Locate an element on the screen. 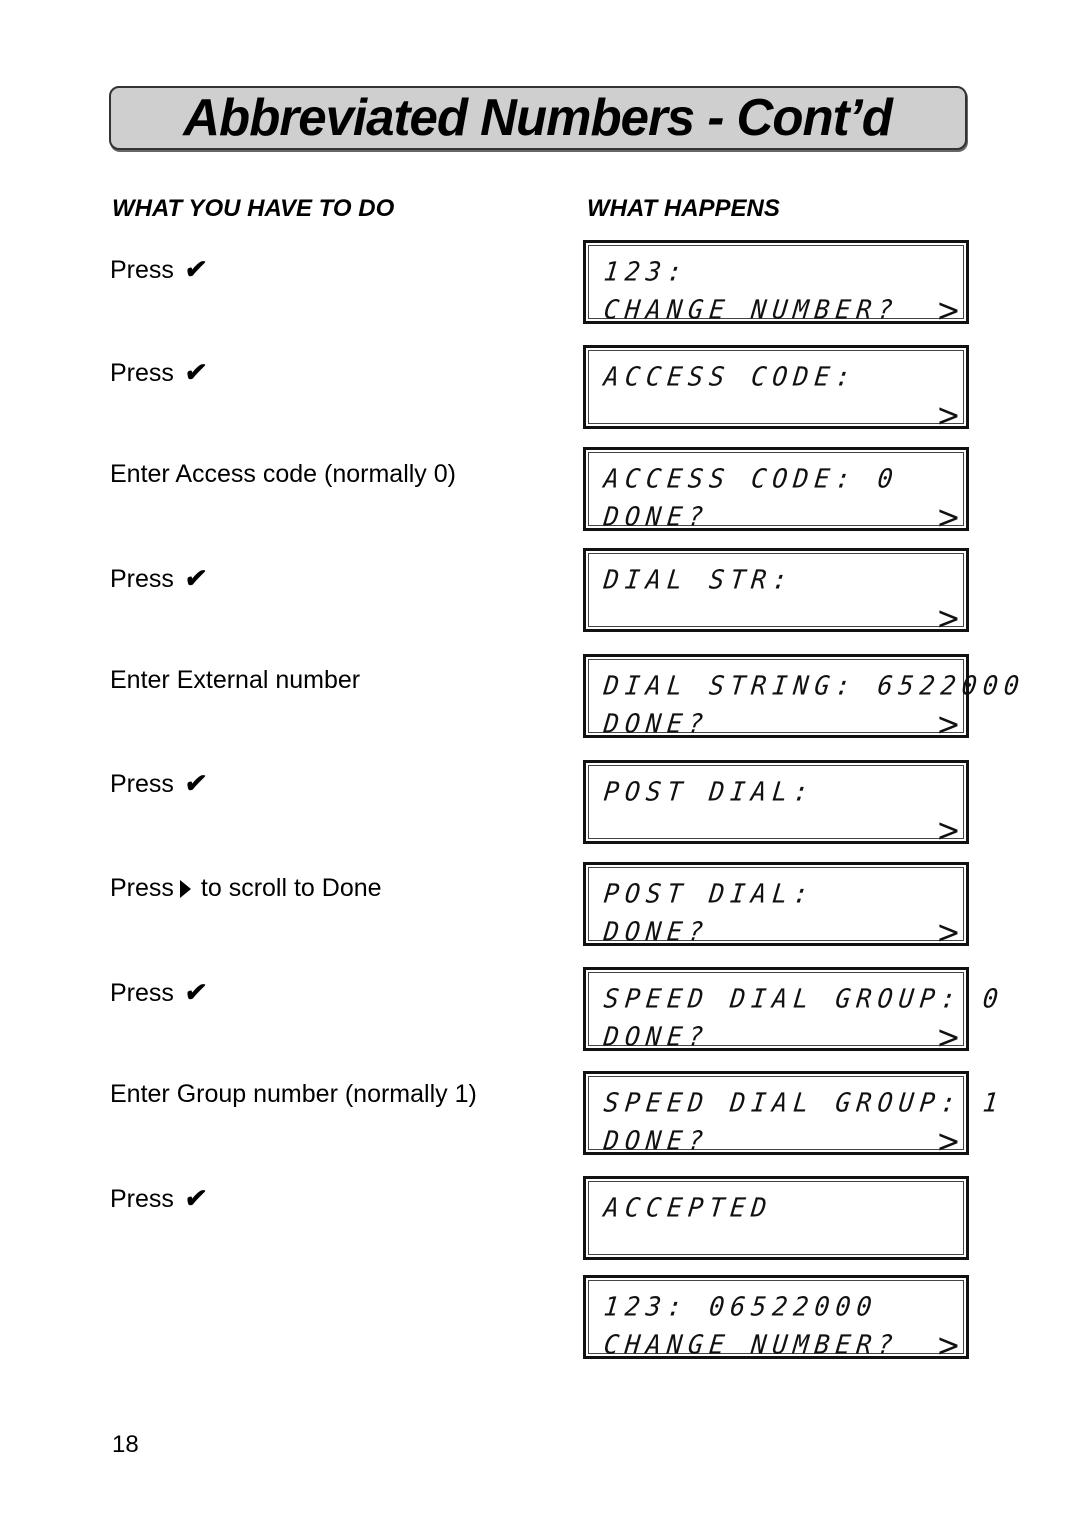  lcd-screen: POST DIAL: > is located at coordinates (776, 805).